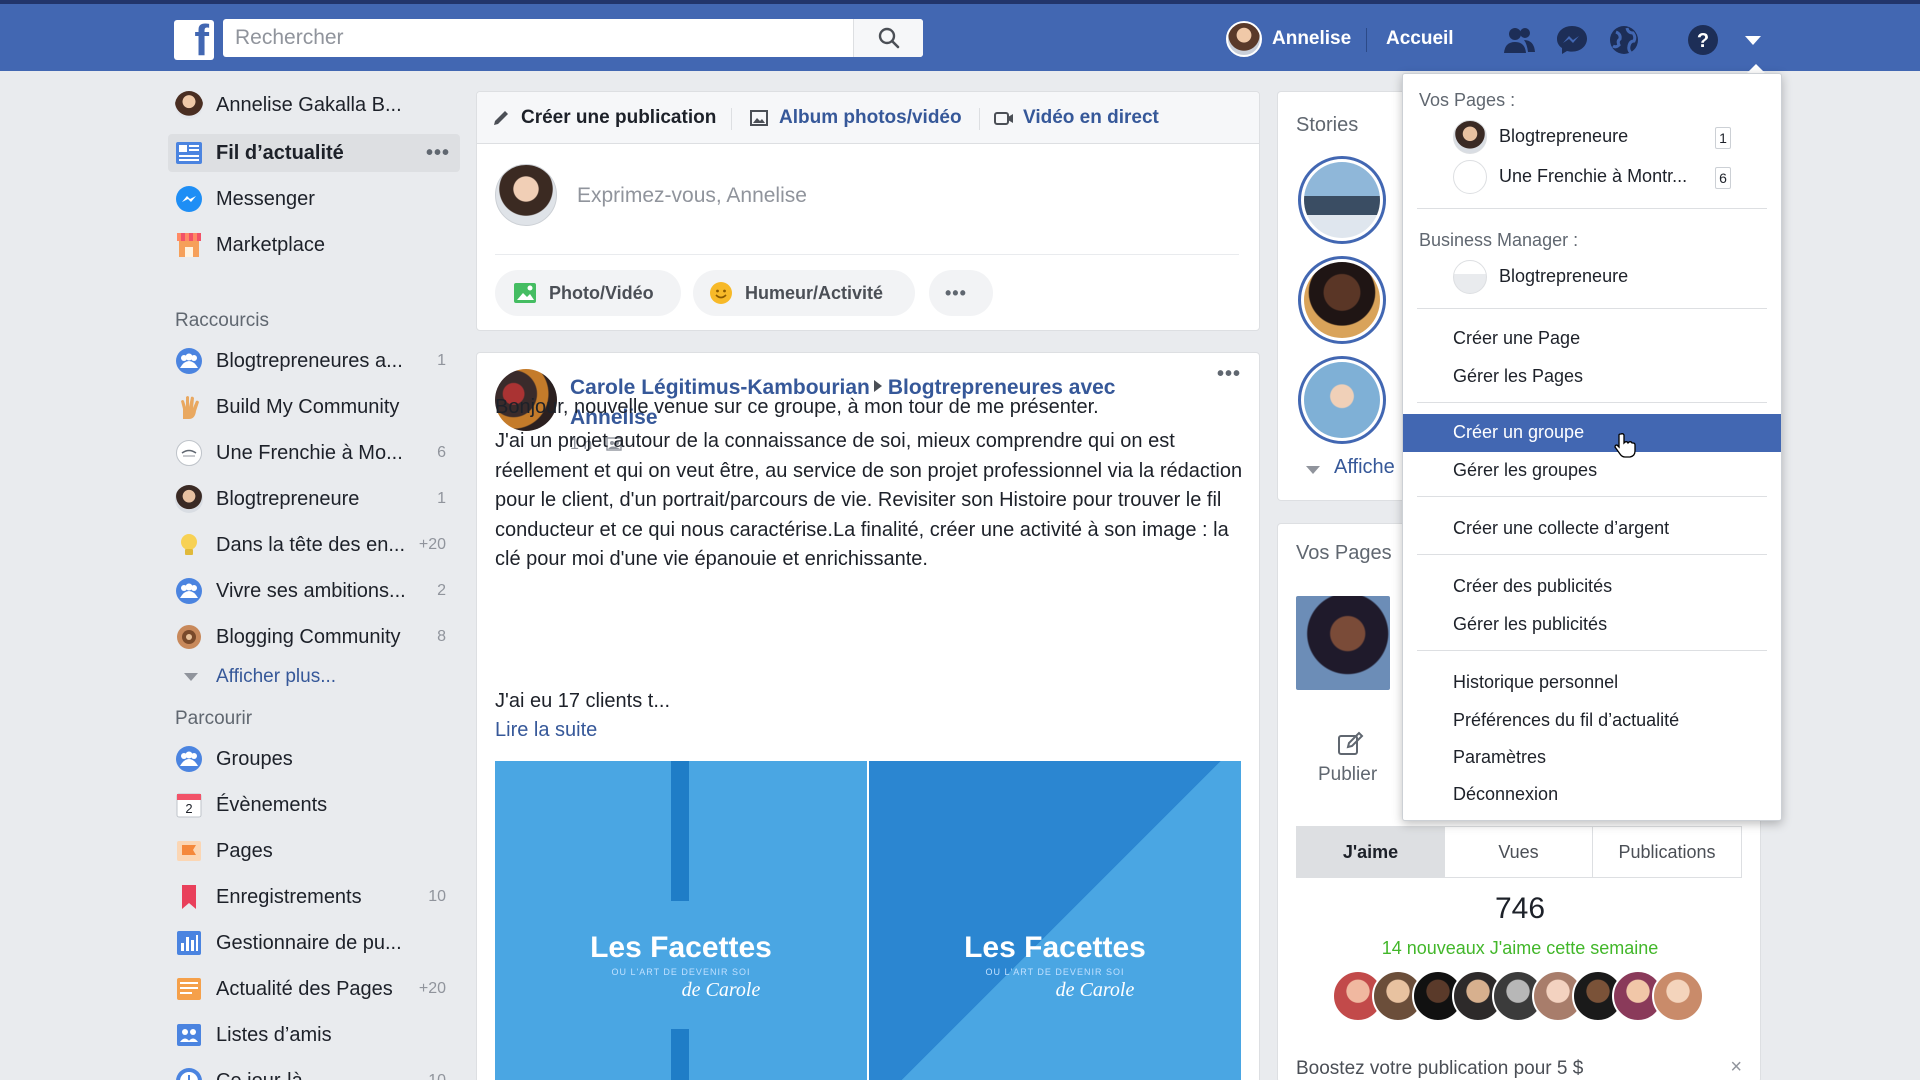  Describe the element at coordinates (1311, 39) in the screenshot. I see `profile-link: Annelise` at that location.